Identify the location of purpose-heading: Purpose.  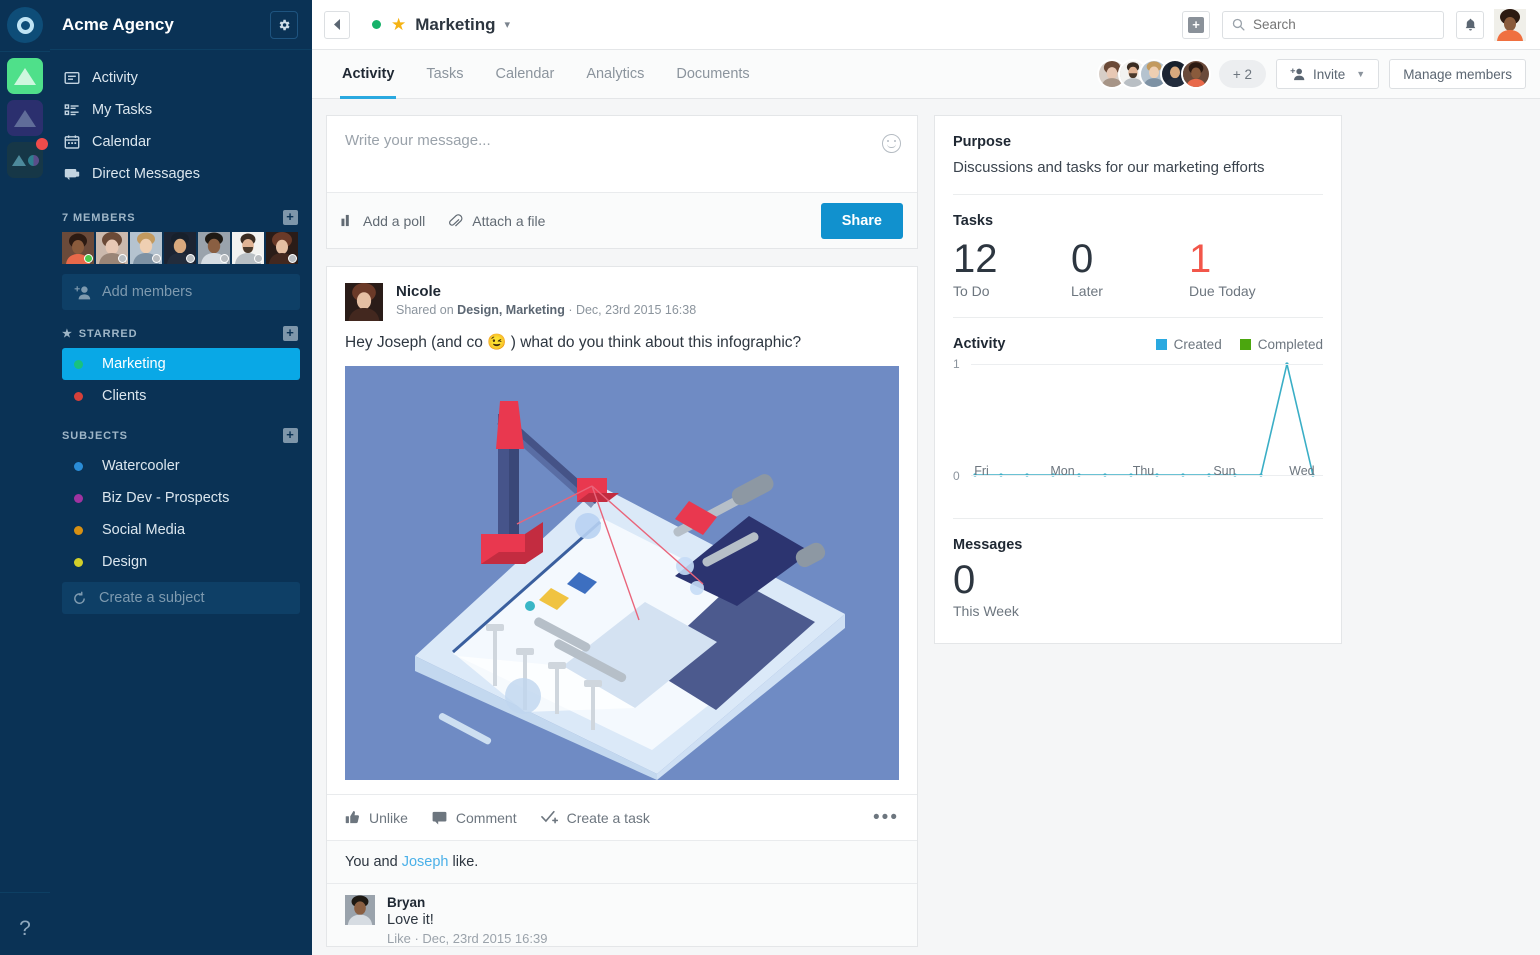
(982, 142).